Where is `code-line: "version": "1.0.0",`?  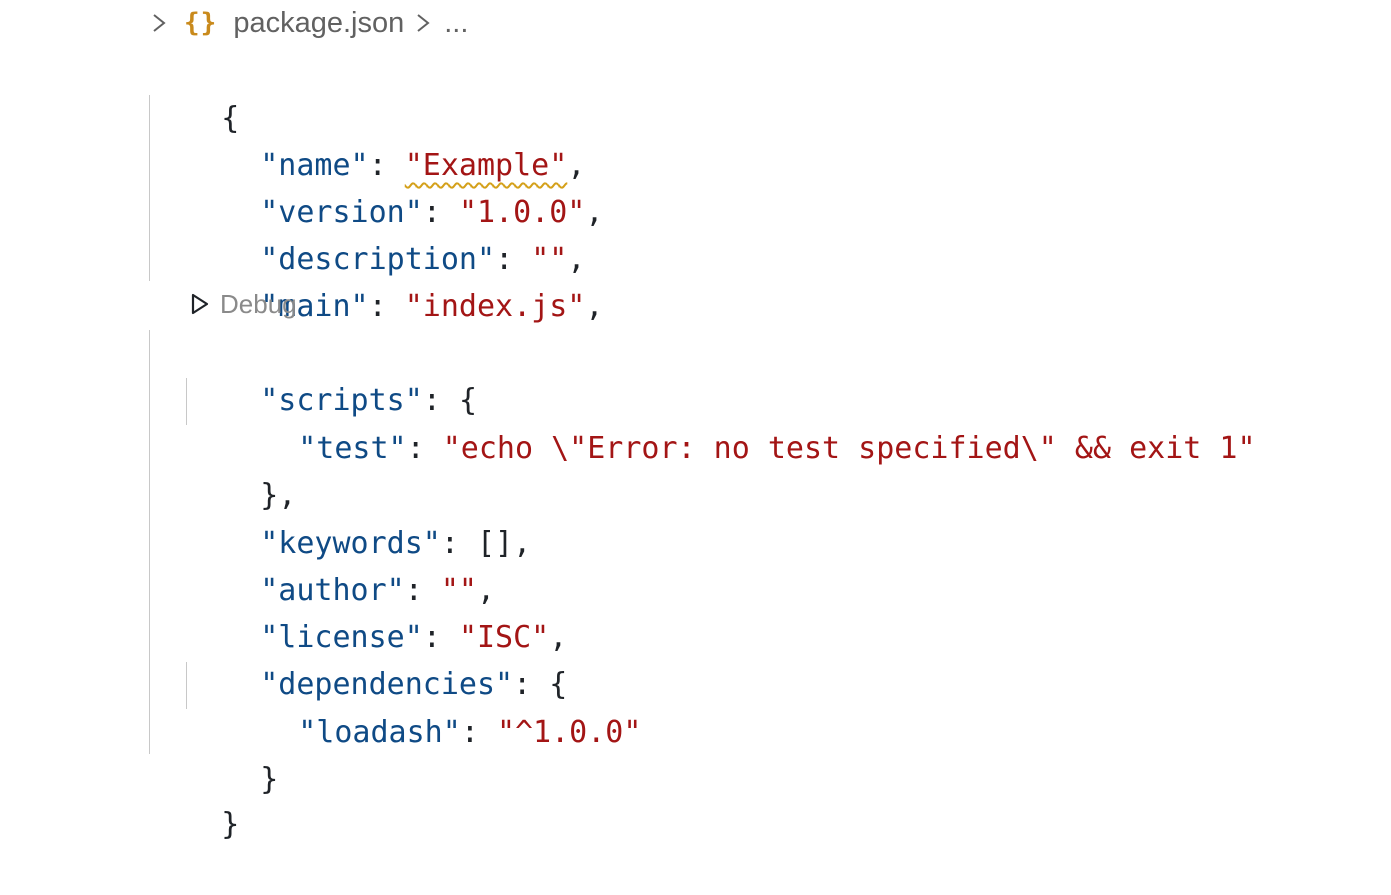
code-line: "version": "1.0.0", is located at coordinates (432, 212).